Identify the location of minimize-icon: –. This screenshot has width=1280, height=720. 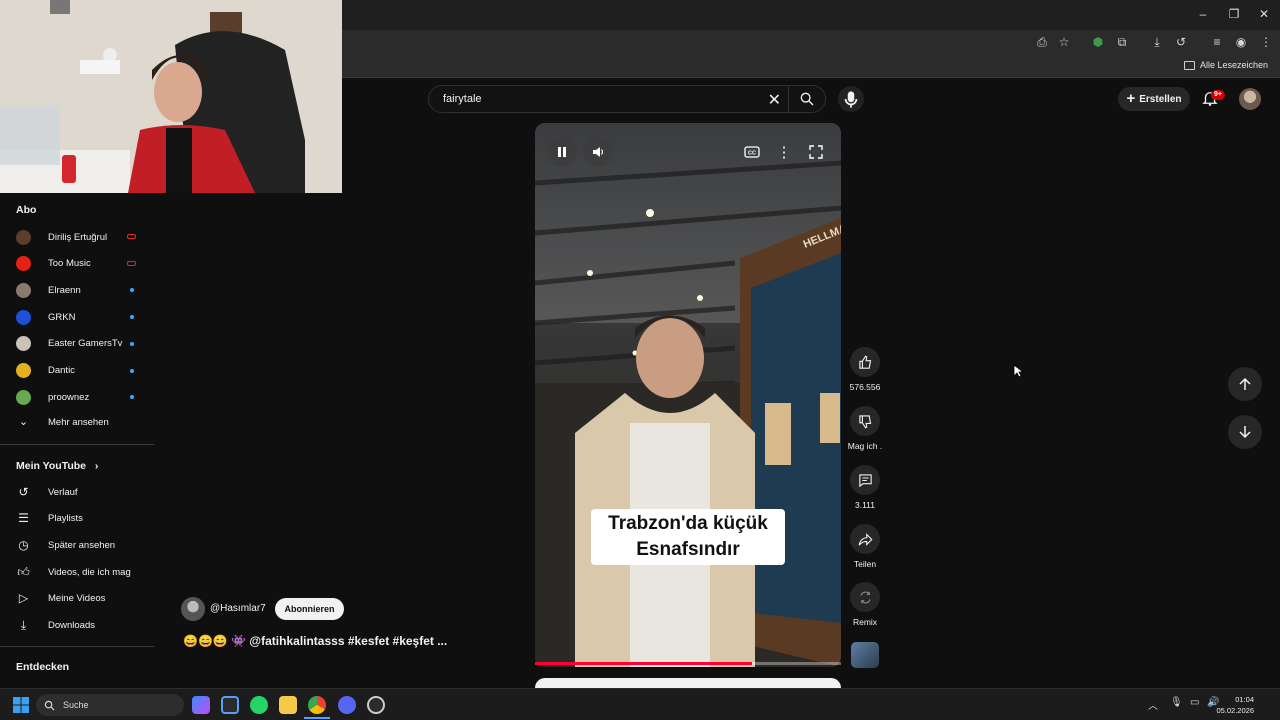
(1203, 14).